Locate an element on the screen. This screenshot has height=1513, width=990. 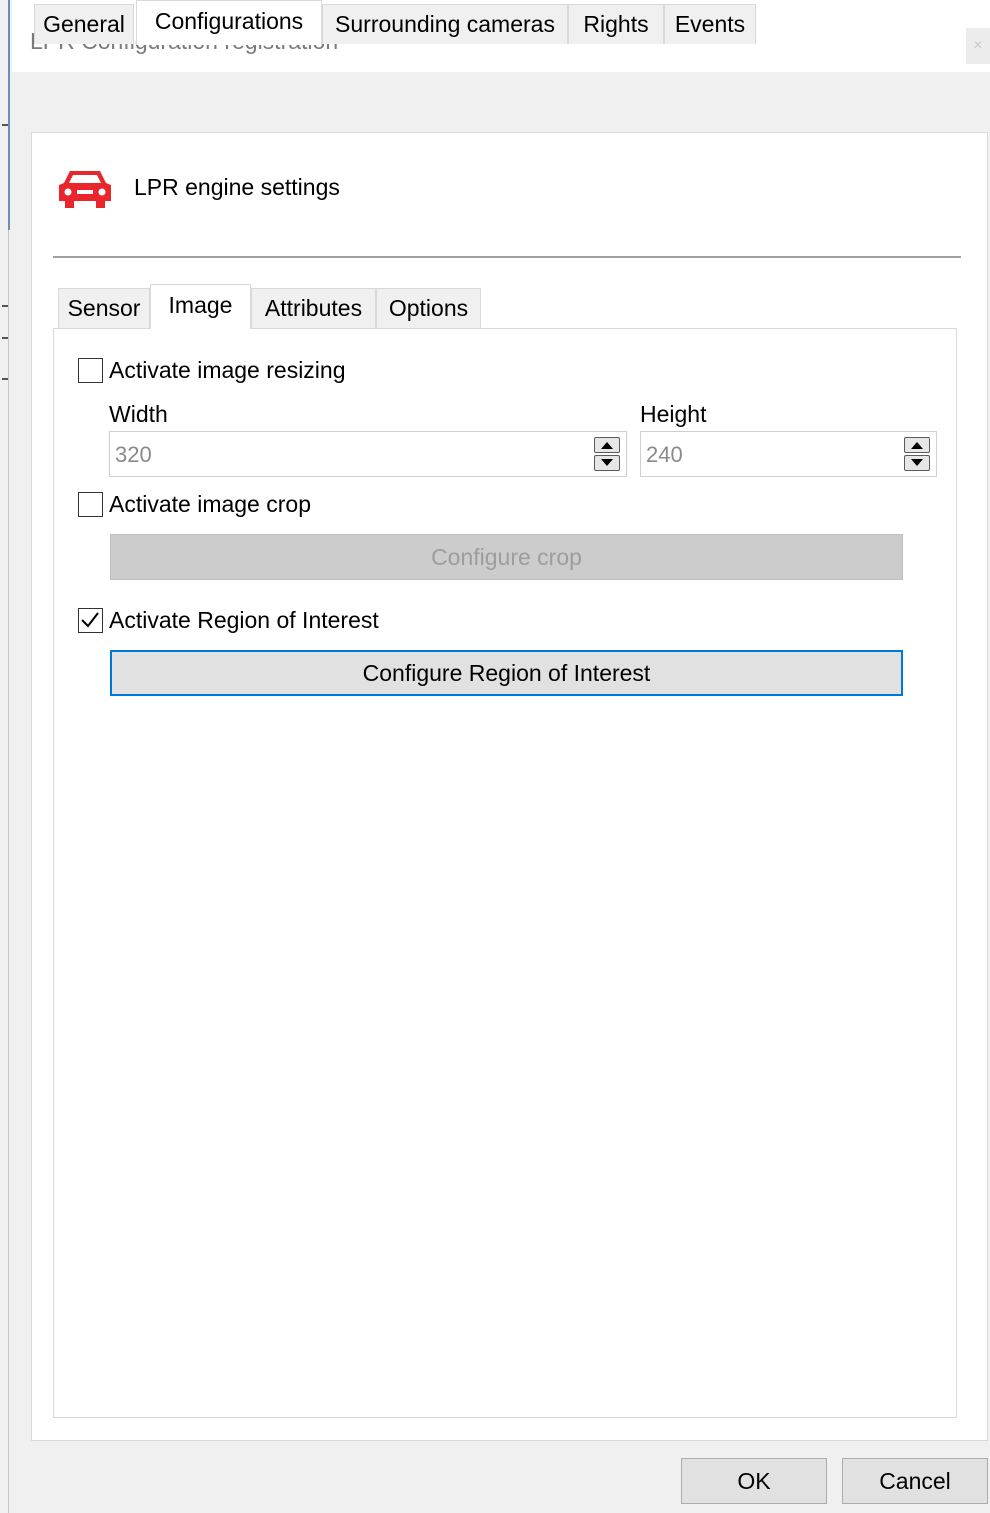
button-label: Configure crop is located at coordinates (506, 557).